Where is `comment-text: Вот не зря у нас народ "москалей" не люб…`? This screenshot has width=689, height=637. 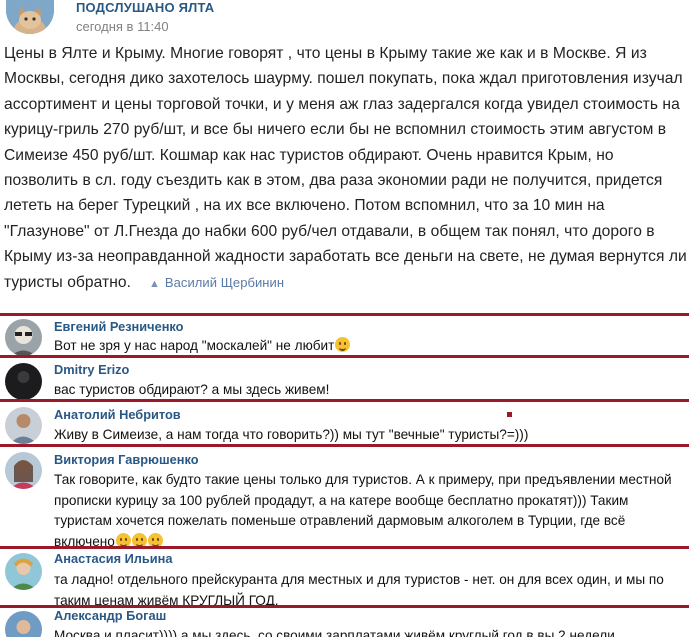
comment-text: Вот не зря у нас народ "москалей" не люб… is located at coordinates (369, 346).